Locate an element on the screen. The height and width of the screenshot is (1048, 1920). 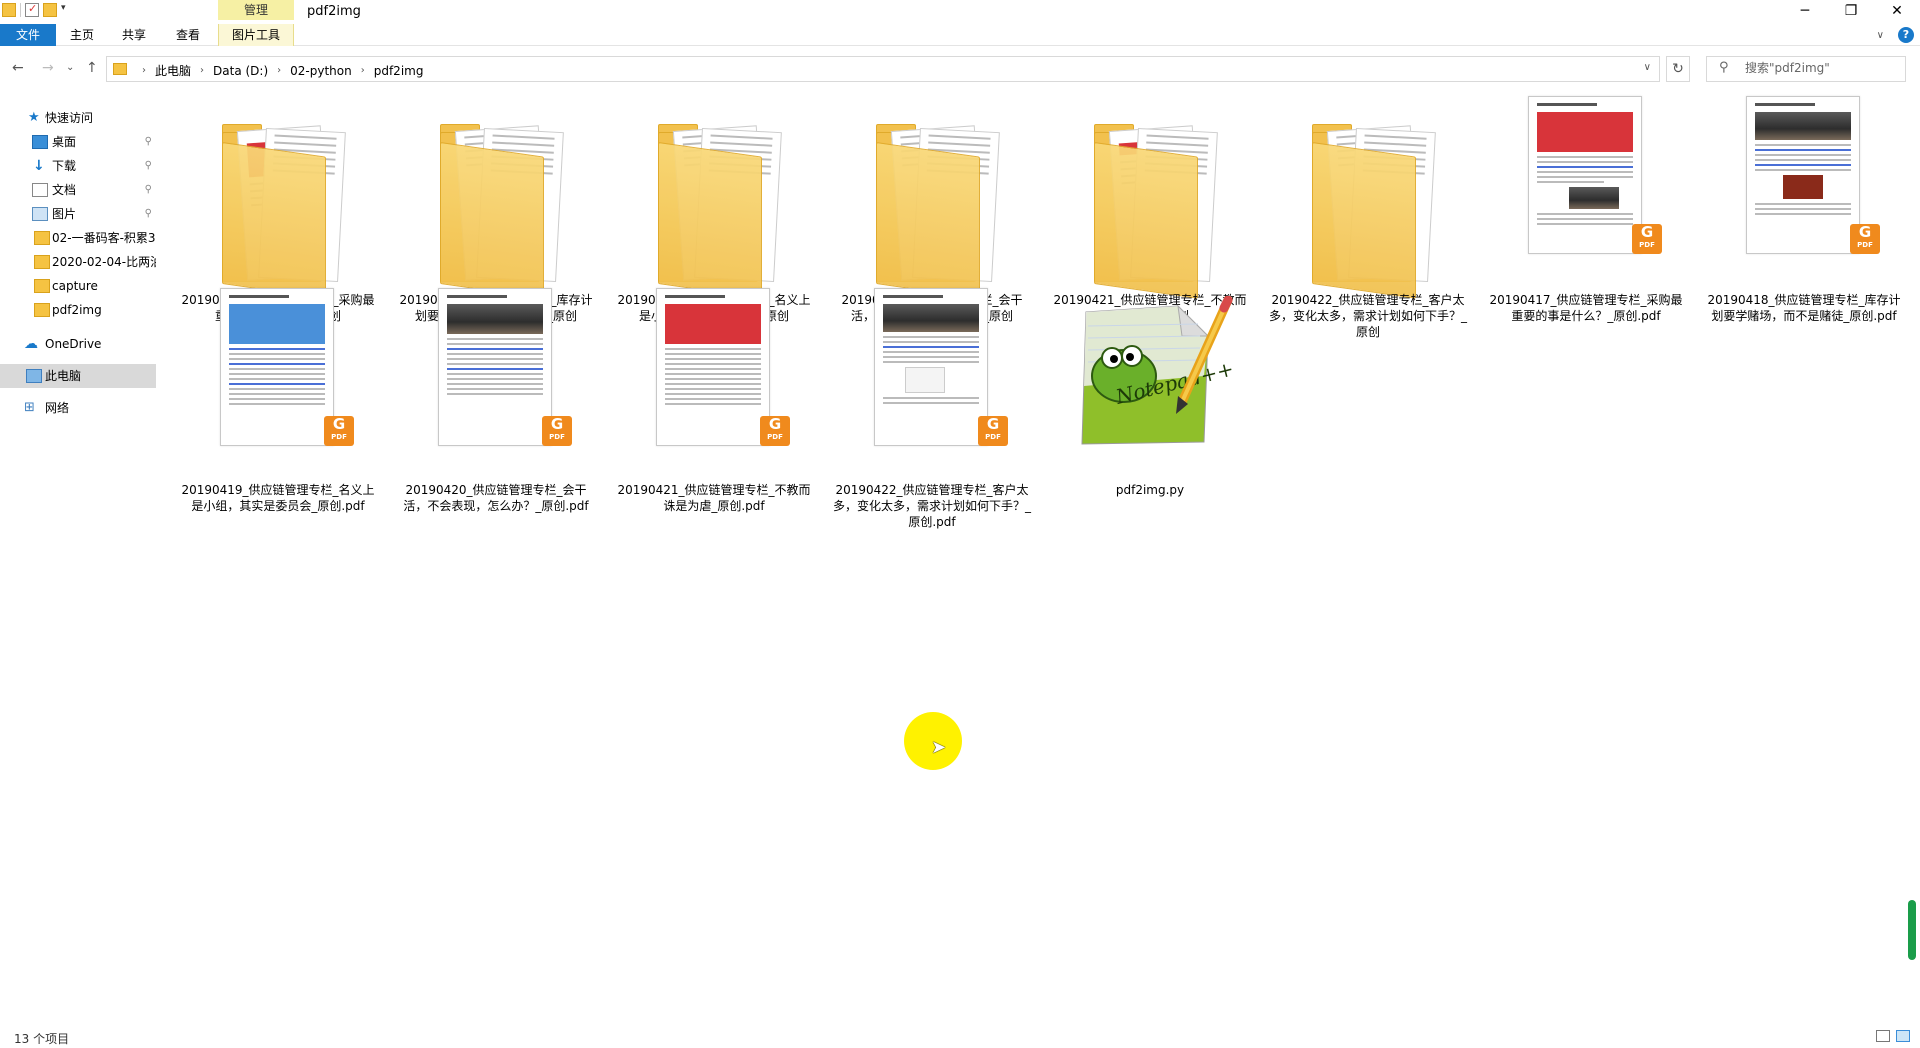
sidebar-item-folder: capture is located at coordinates (78, 286).